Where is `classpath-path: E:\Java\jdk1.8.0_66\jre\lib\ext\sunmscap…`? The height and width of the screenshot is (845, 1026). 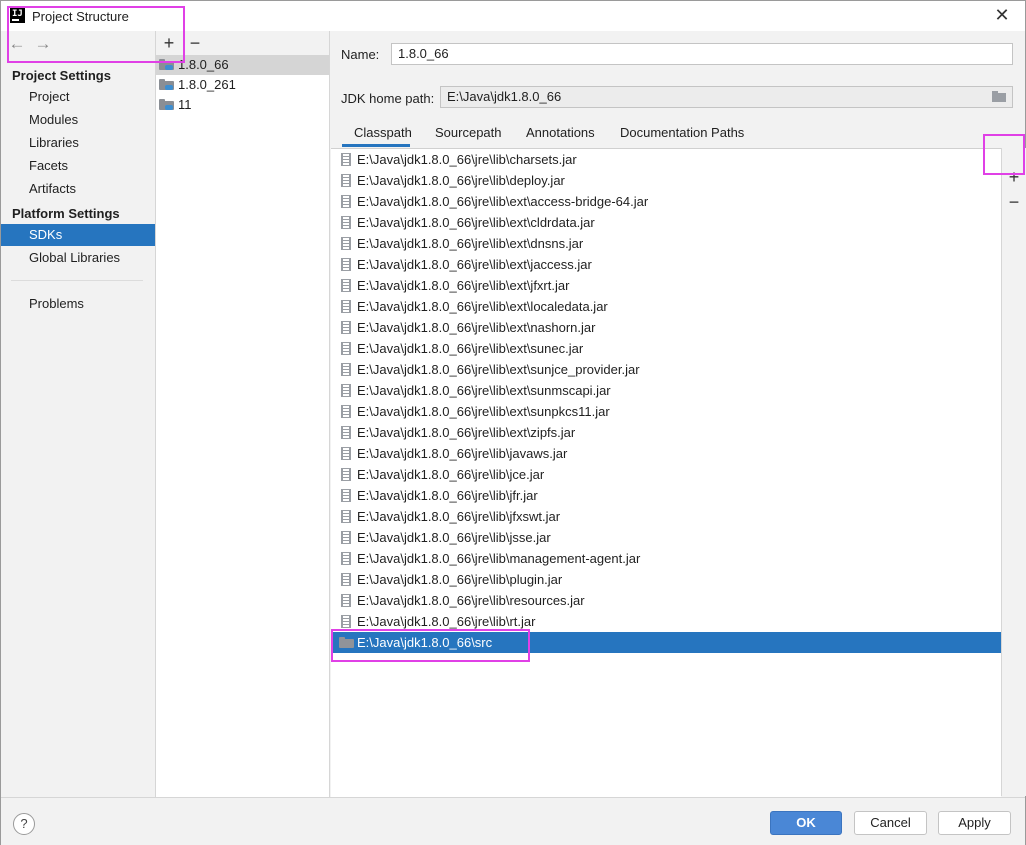 classpath-path: E:\Java\jdk1.8.0_66\jre\lib\ext\sunmscap… is located at coordinates (484, 390).